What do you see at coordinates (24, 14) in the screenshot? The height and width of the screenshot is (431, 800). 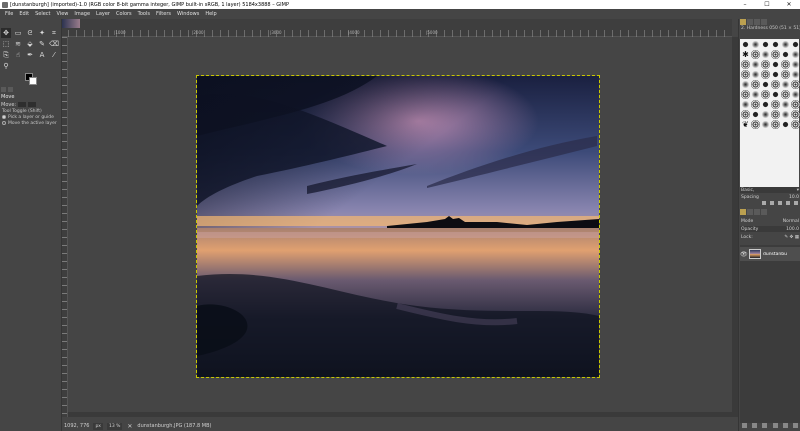 I see `menu-edit: Edit` at bounding box center [24, 14].